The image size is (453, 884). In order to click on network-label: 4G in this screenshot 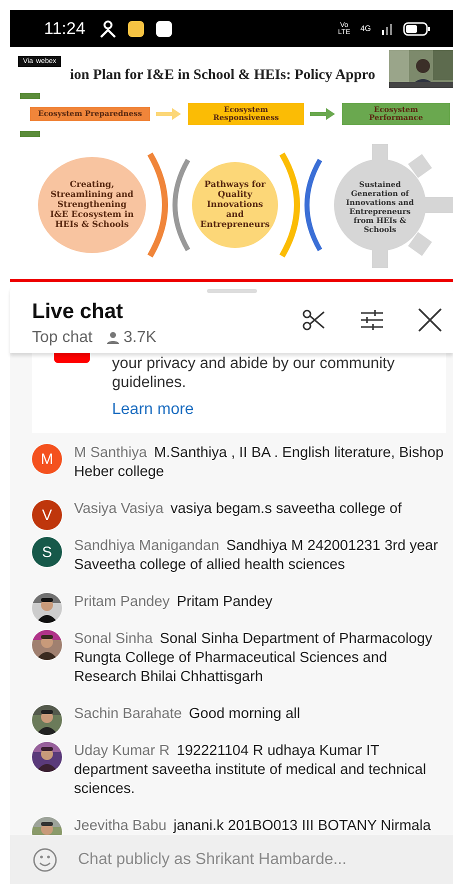, I will do `click(365, 28)`.